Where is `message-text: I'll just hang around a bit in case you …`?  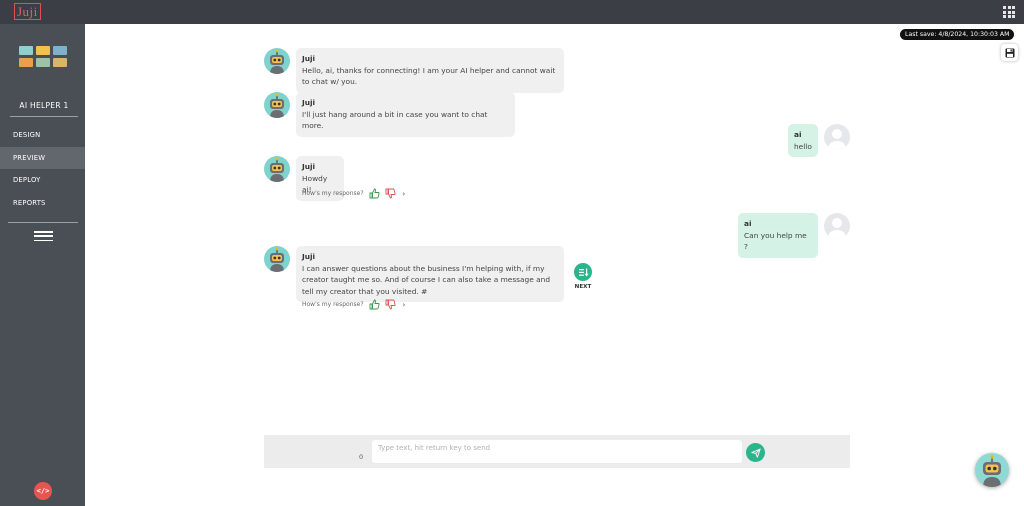
message-text: I'll just hang around a bit in case you … is located at coordinates (395, 120).